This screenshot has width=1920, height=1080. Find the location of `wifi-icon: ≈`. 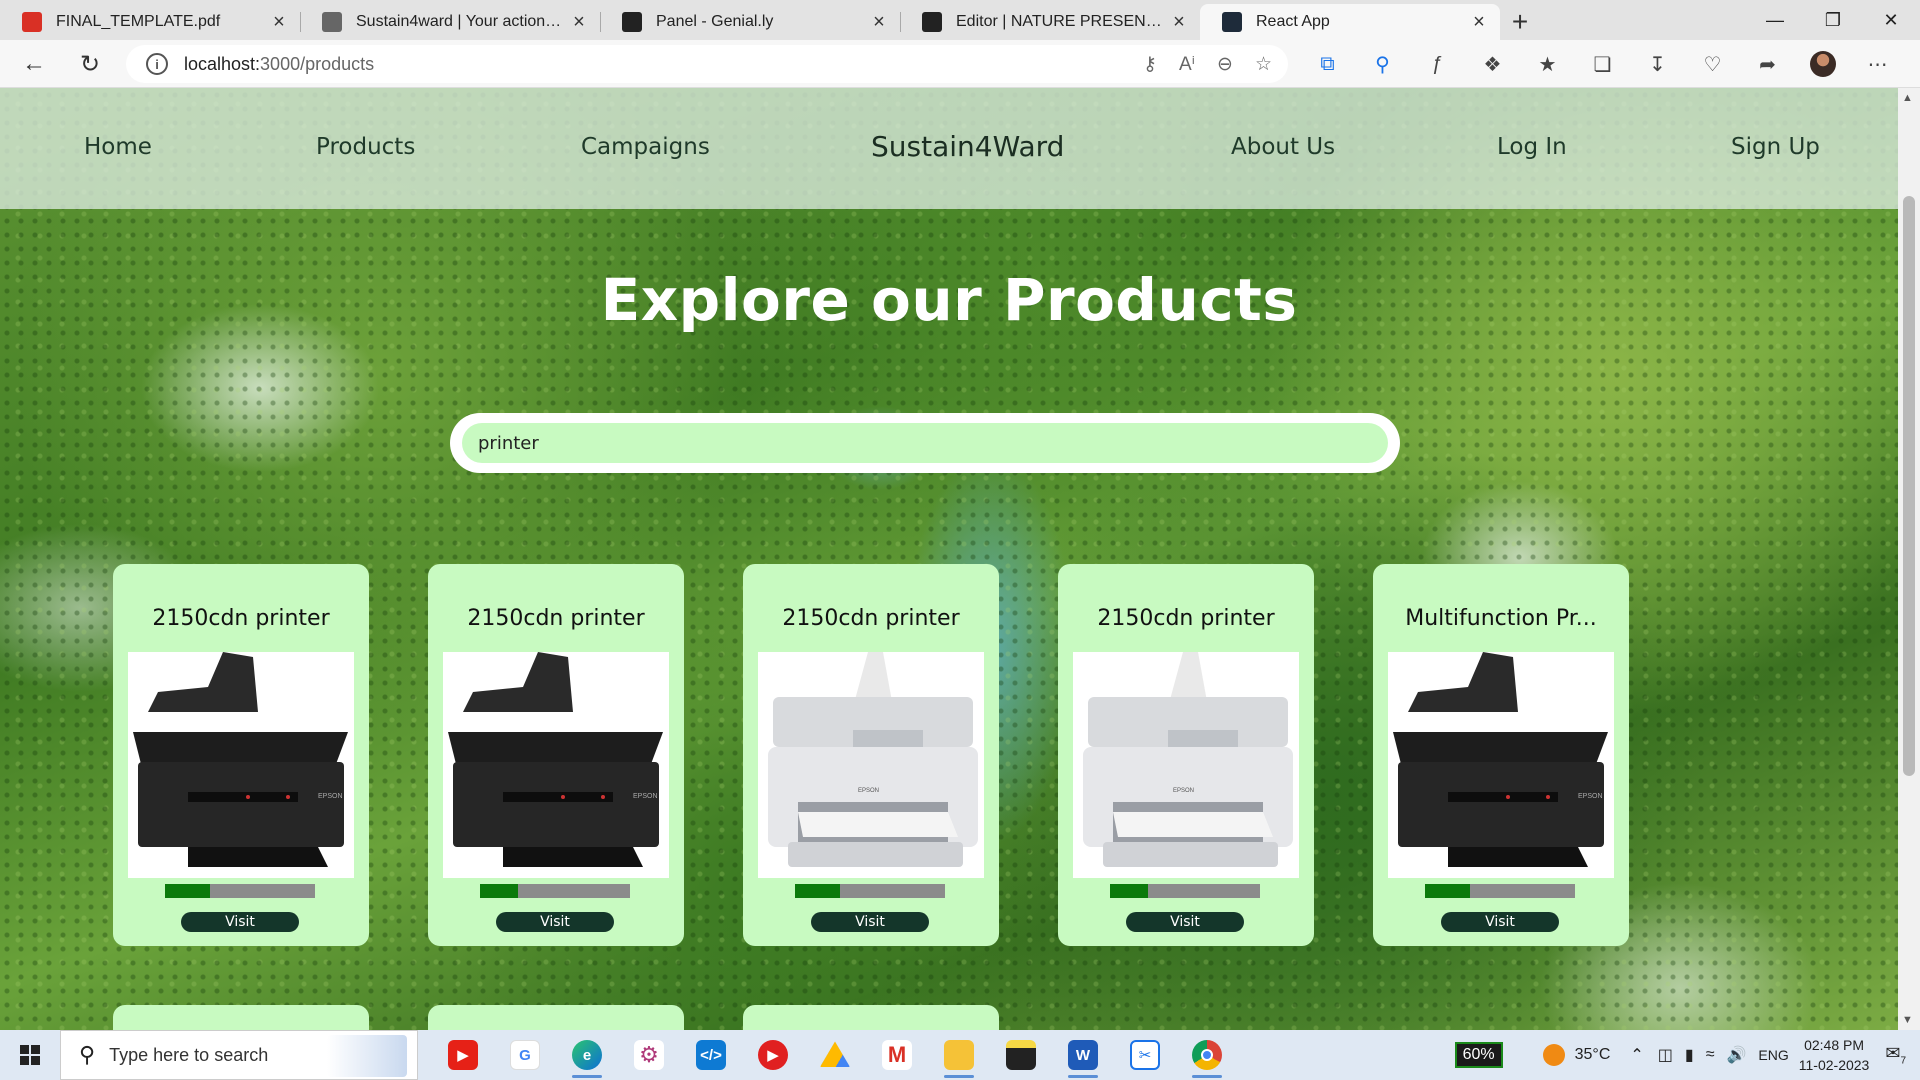

wifi-icon: ≈ is located at coordinates (1710, 1055).